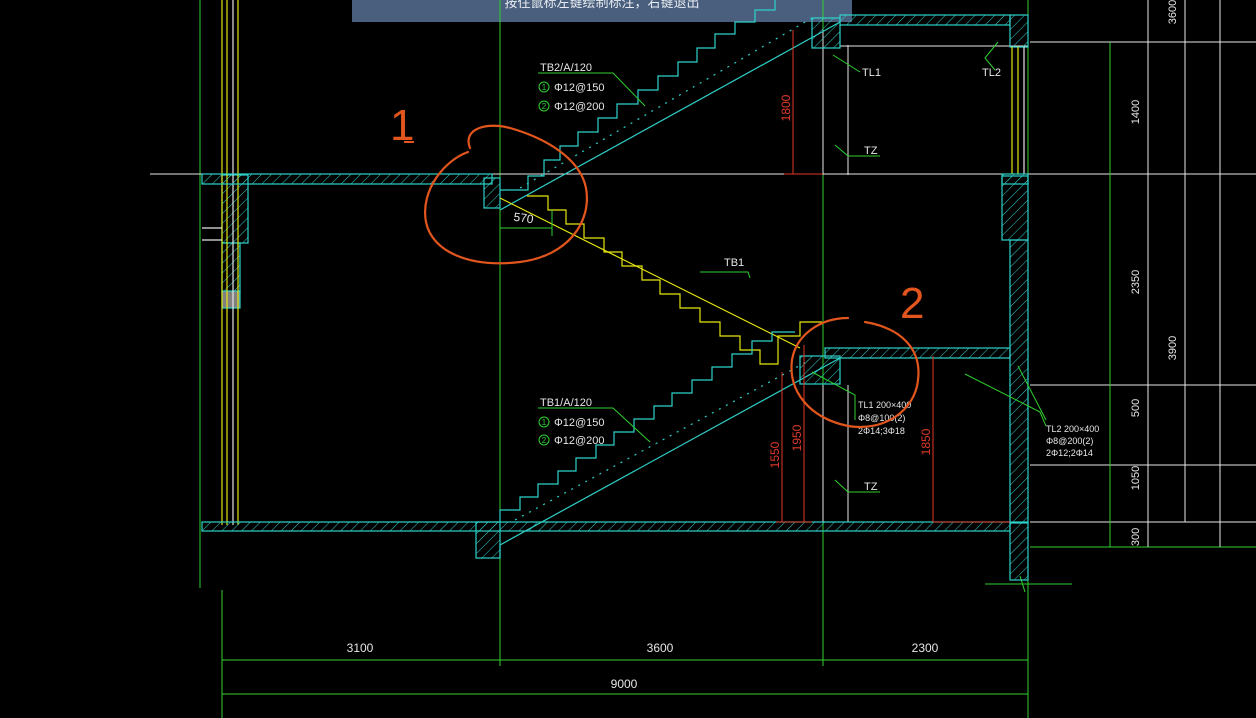  What do you see at coordinates (1173, 12) in the screenshot?
I see `dim-right-3600: 3600` at bounding box center [1173, 12].